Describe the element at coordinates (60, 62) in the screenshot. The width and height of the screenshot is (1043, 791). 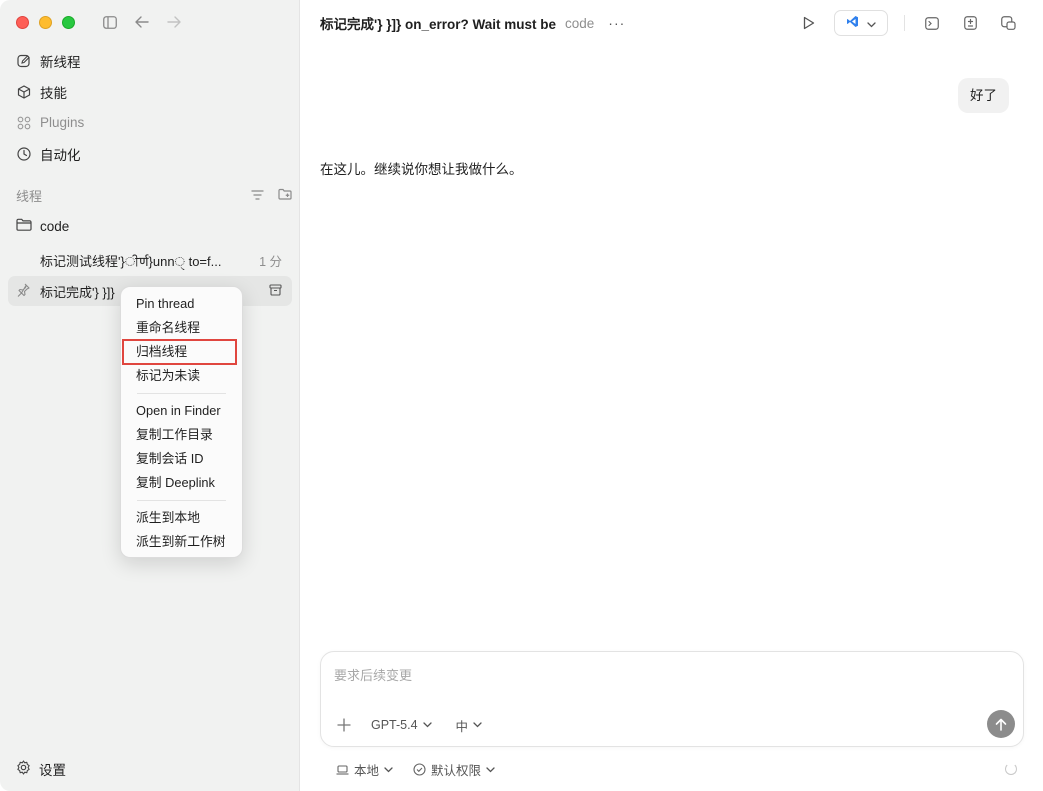
I see `nav-label: 新线程` at that location.